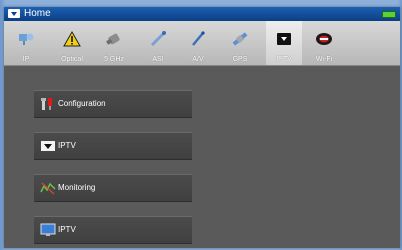 The height and width of the screenshot is (250, 402). I want to click on gps-satellite-icon, so click(240, 39).